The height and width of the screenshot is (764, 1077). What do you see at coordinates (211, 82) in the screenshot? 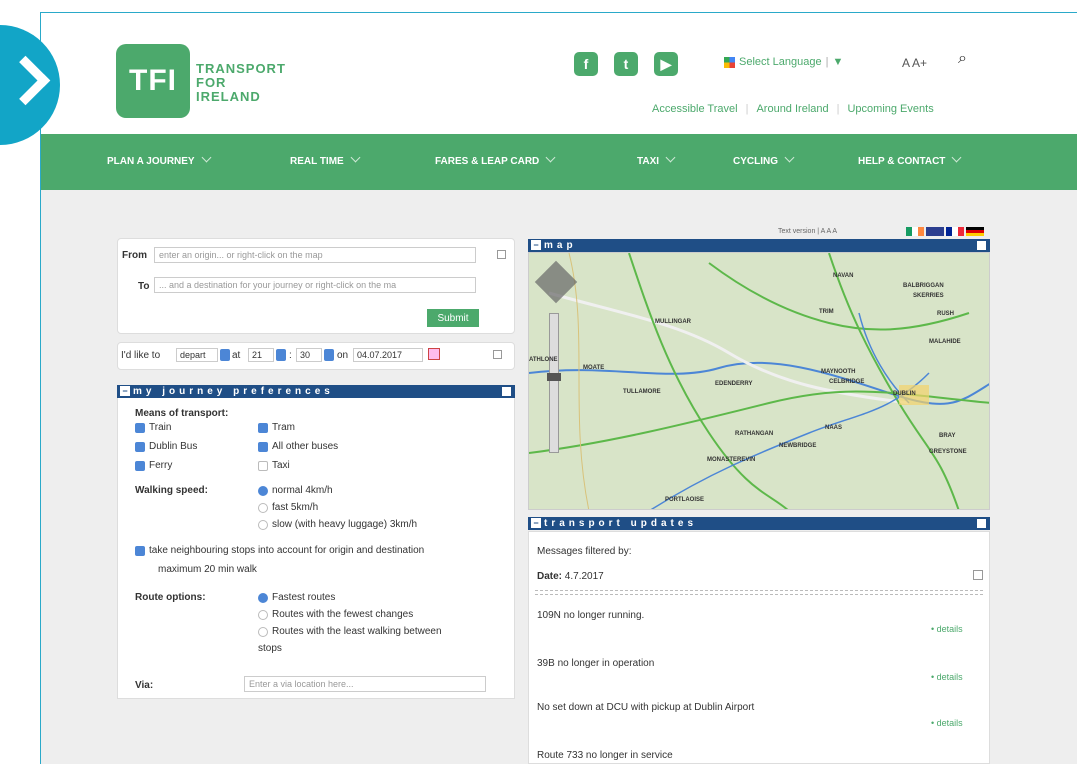
I see `logo-line: FOR` at bounding box center [211, 82].